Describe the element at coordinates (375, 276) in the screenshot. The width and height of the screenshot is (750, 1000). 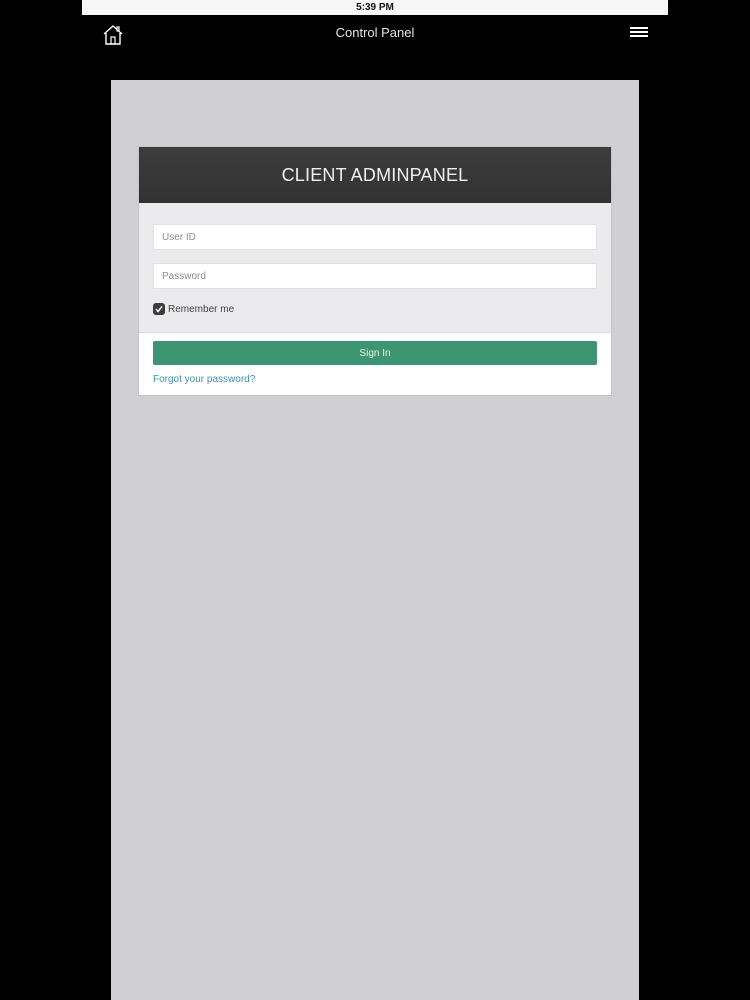
I see `password-input` at that location.